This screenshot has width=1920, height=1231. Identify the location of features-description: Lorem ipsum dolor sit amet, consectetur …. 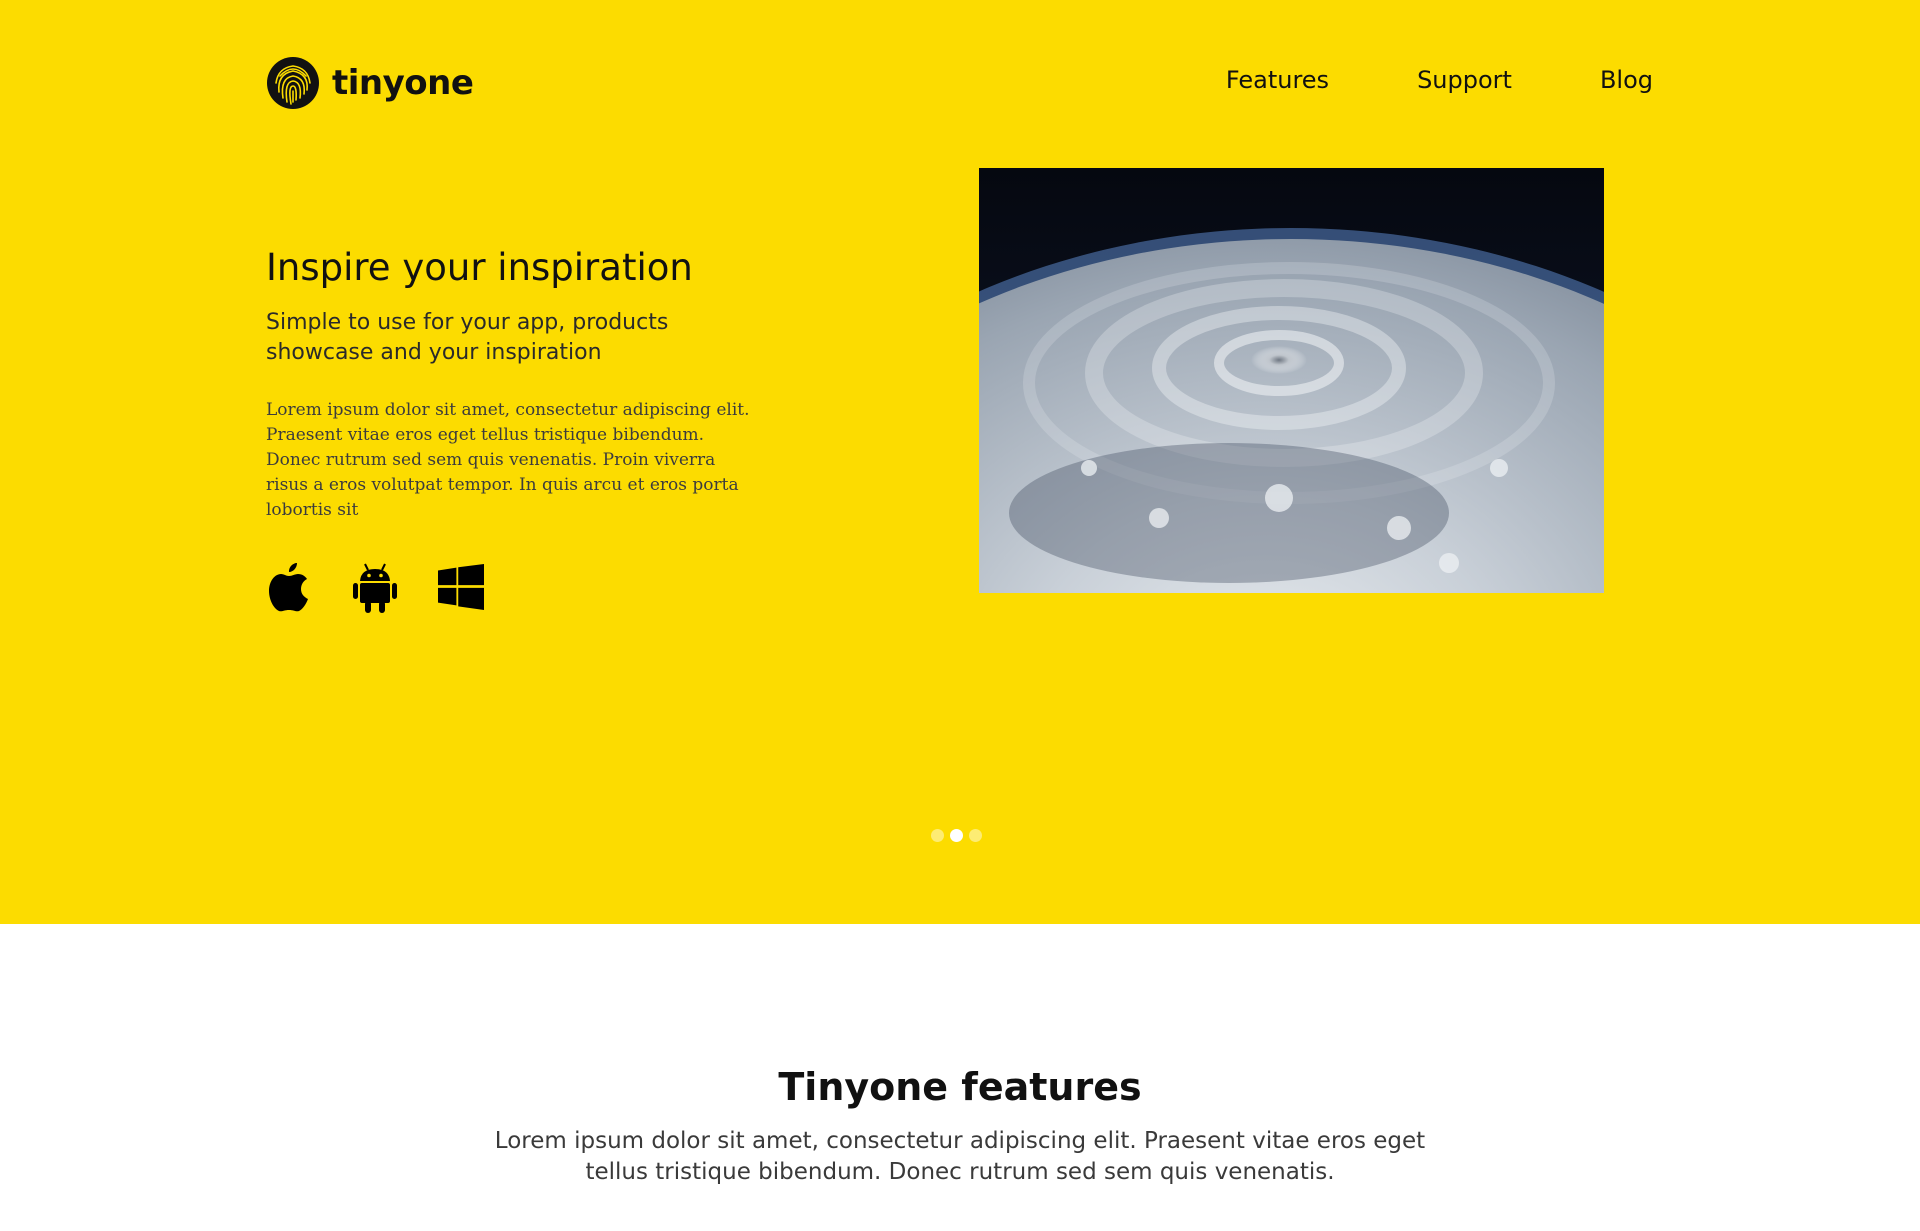
(960, 1156).